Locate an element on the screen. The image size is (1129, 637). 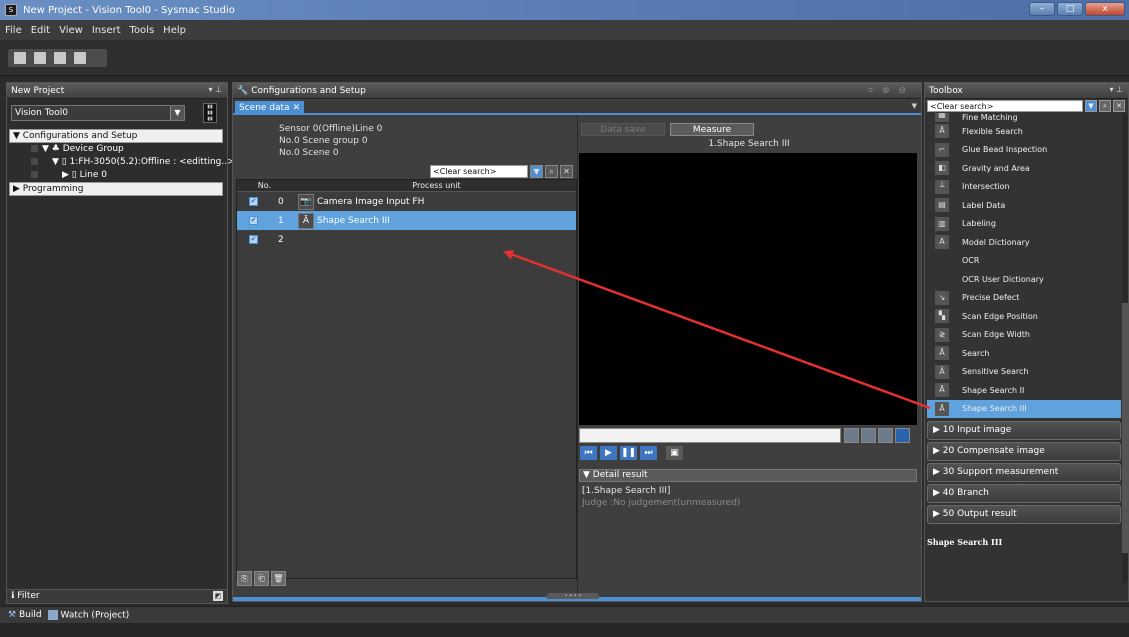
category-input-image: ▶ 10 Input image is located at coordinates (1024, 430).